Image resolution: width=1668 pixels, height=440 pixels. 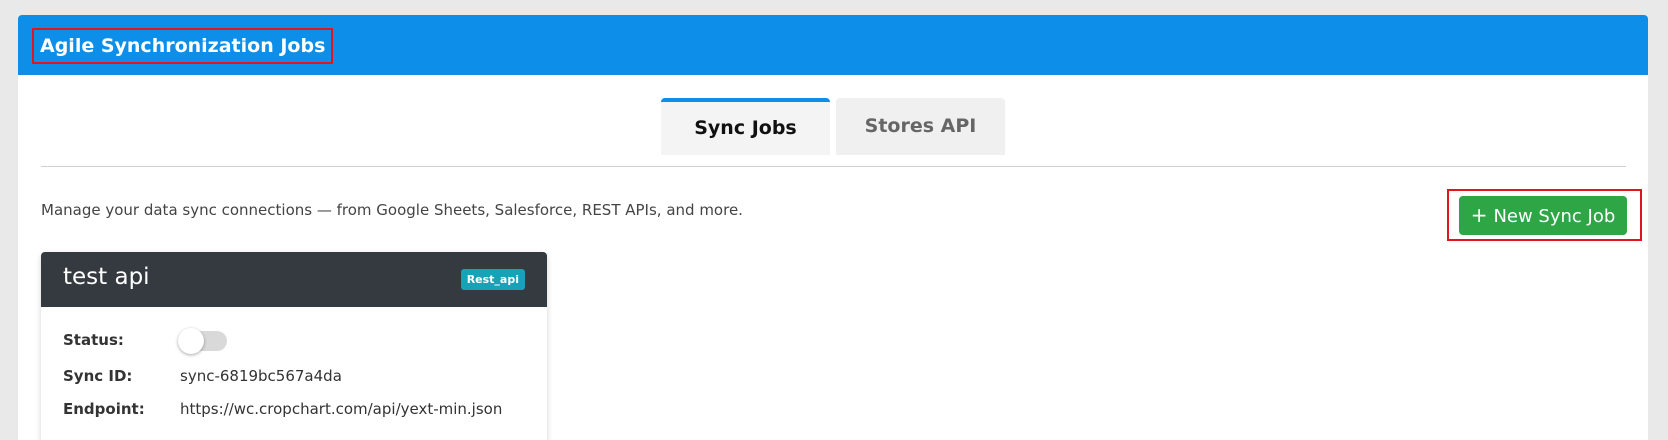 What do you see at coordinates (183, 46) in the screenshot?
I see `page-title: Agile Synchronization Jobs` at bounding box center [183, 46].